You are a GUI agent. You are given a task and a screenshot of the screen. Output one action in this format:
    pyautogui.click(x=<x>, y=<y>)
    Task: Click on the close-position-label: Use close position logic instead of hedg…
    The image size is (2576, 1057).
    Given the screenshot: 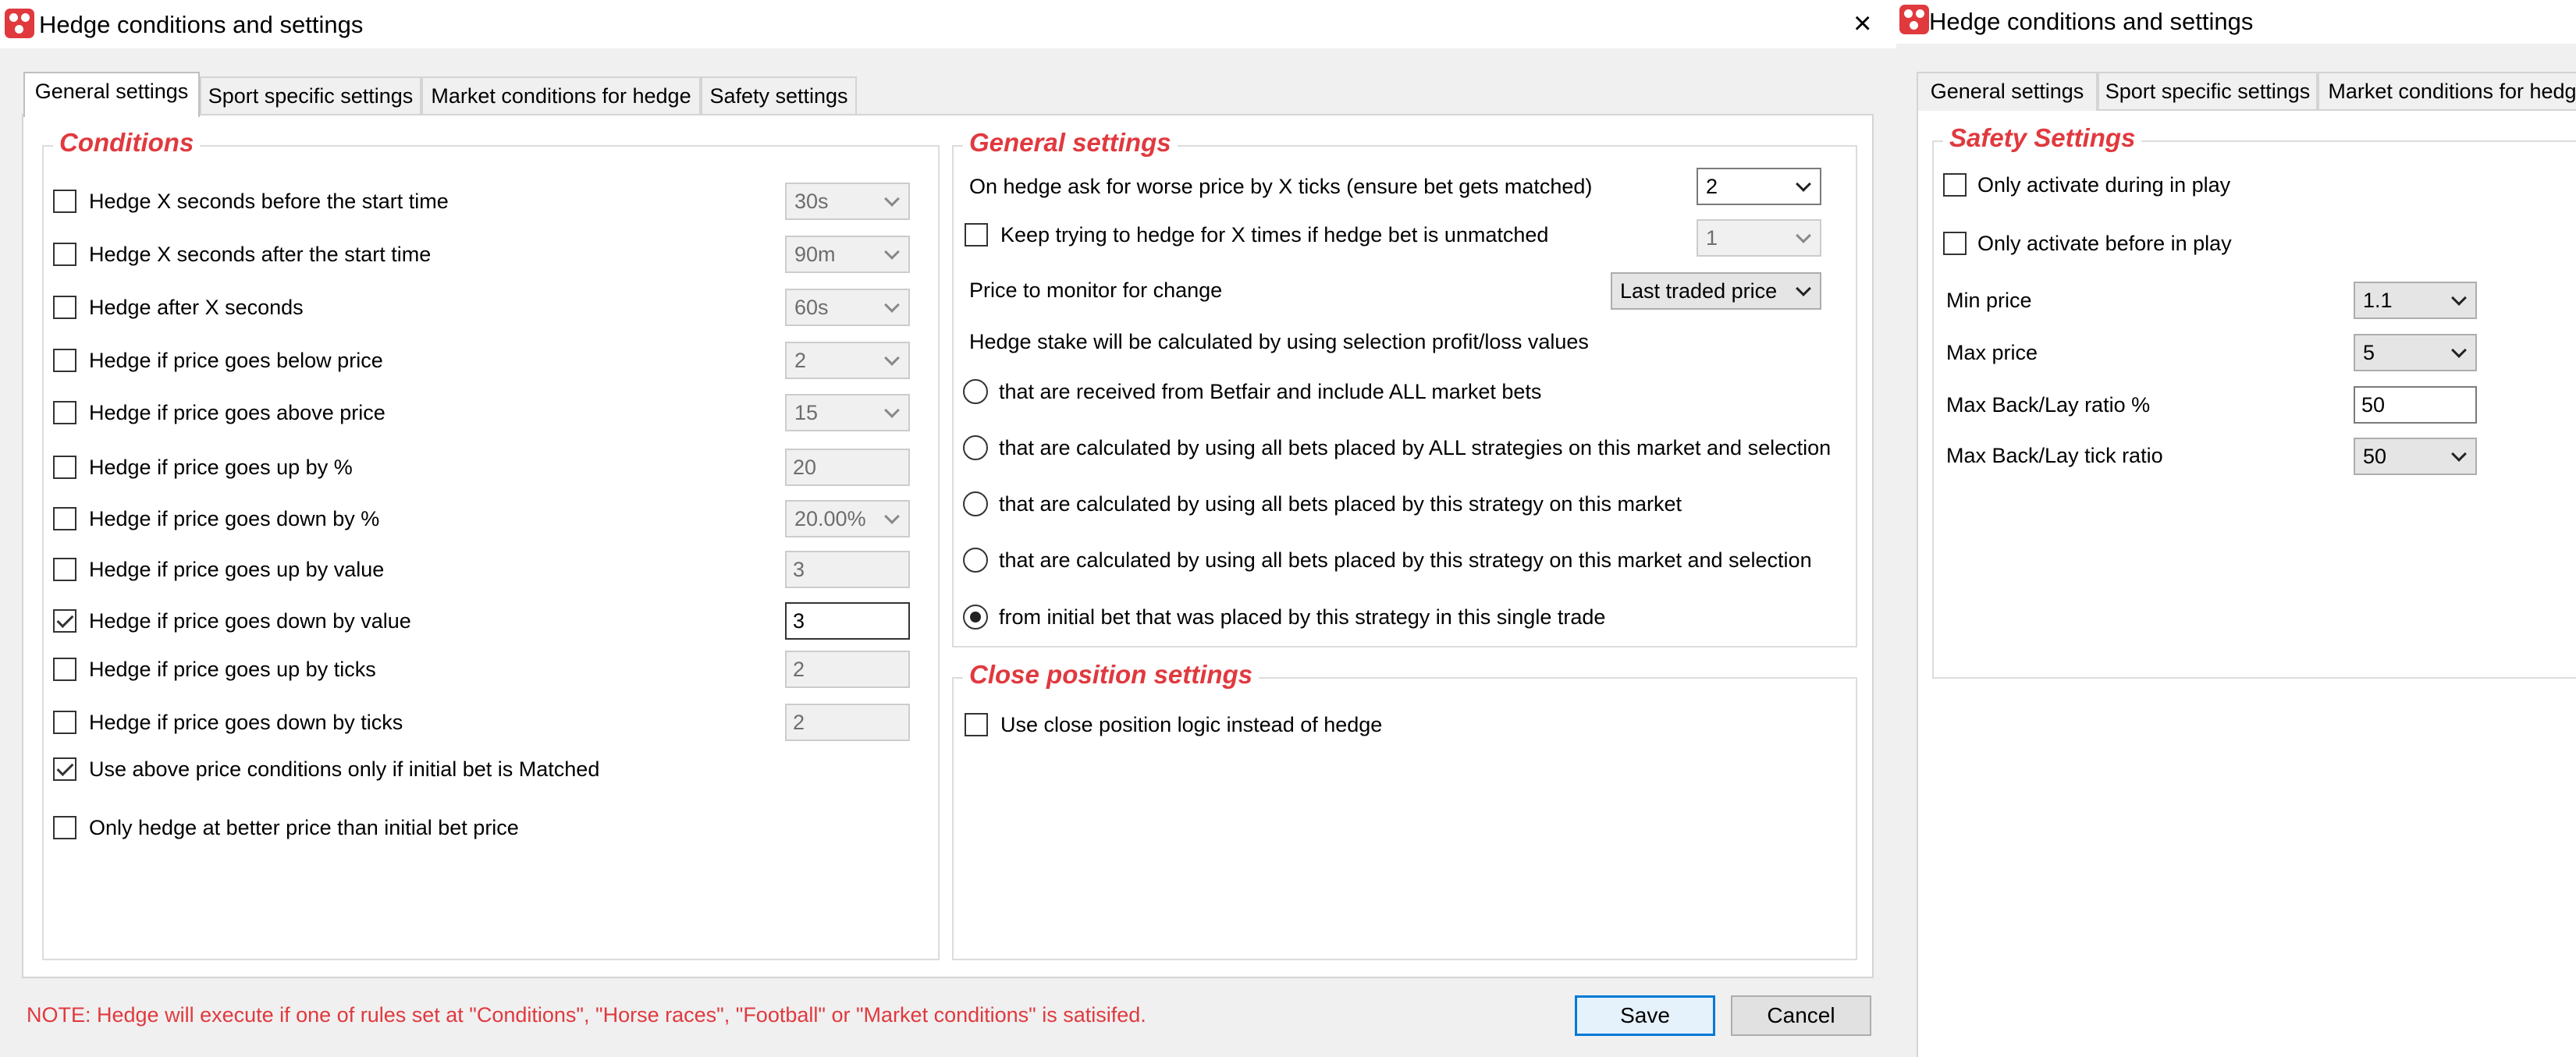 What is the action you would take?
    pyautogui.click(x=1192, y=724)
    